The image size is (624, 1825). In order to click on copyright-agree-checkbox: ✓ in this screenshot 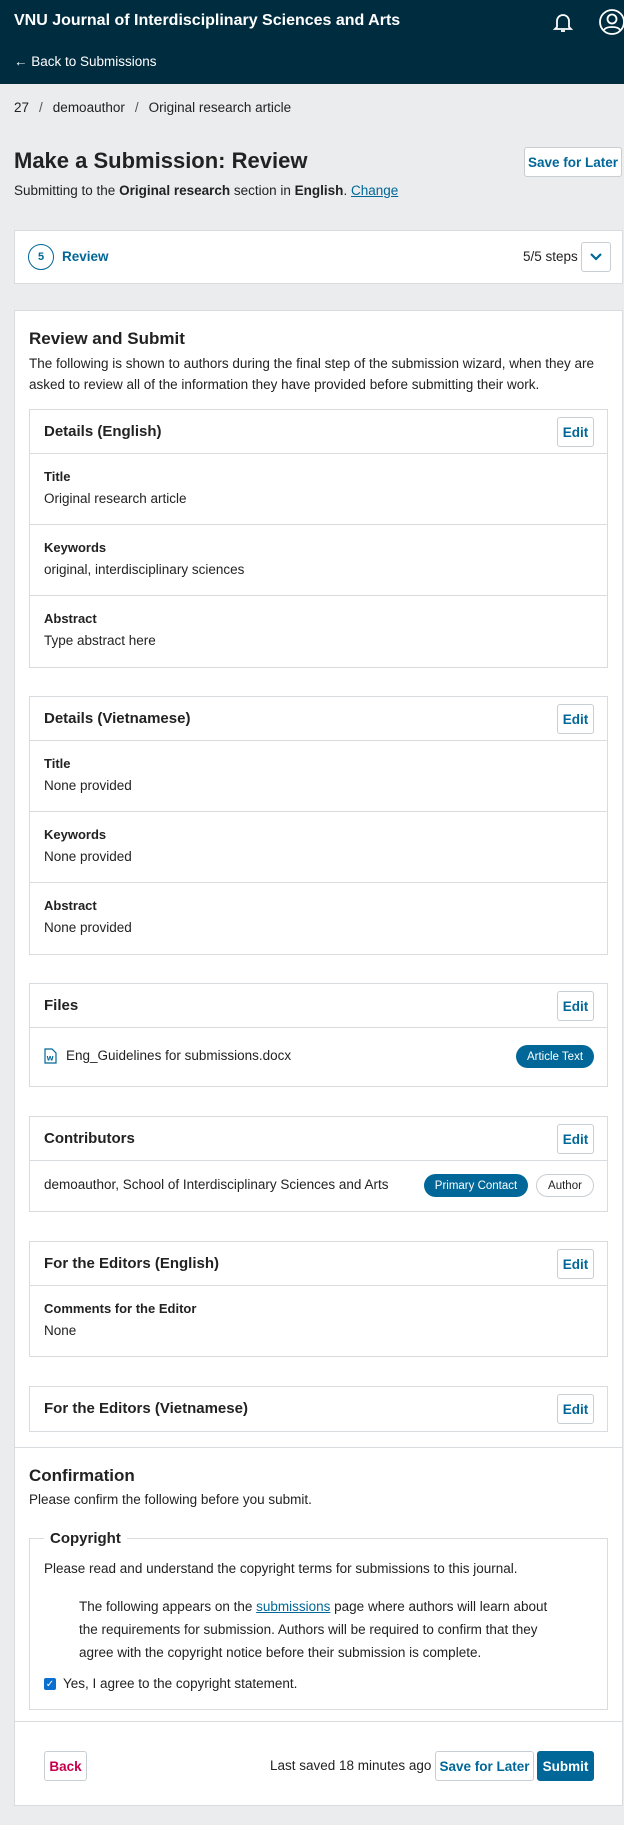, I will do `click(50, 1684)`.